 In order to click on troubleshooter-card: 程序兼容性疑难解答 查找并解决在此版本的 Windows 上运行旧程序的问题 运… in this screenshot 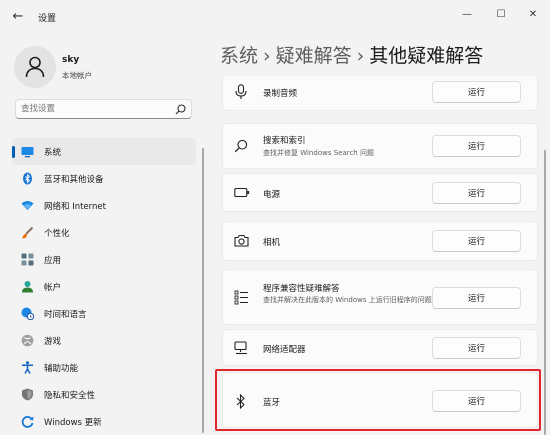, I will do `click(380, 297)`.